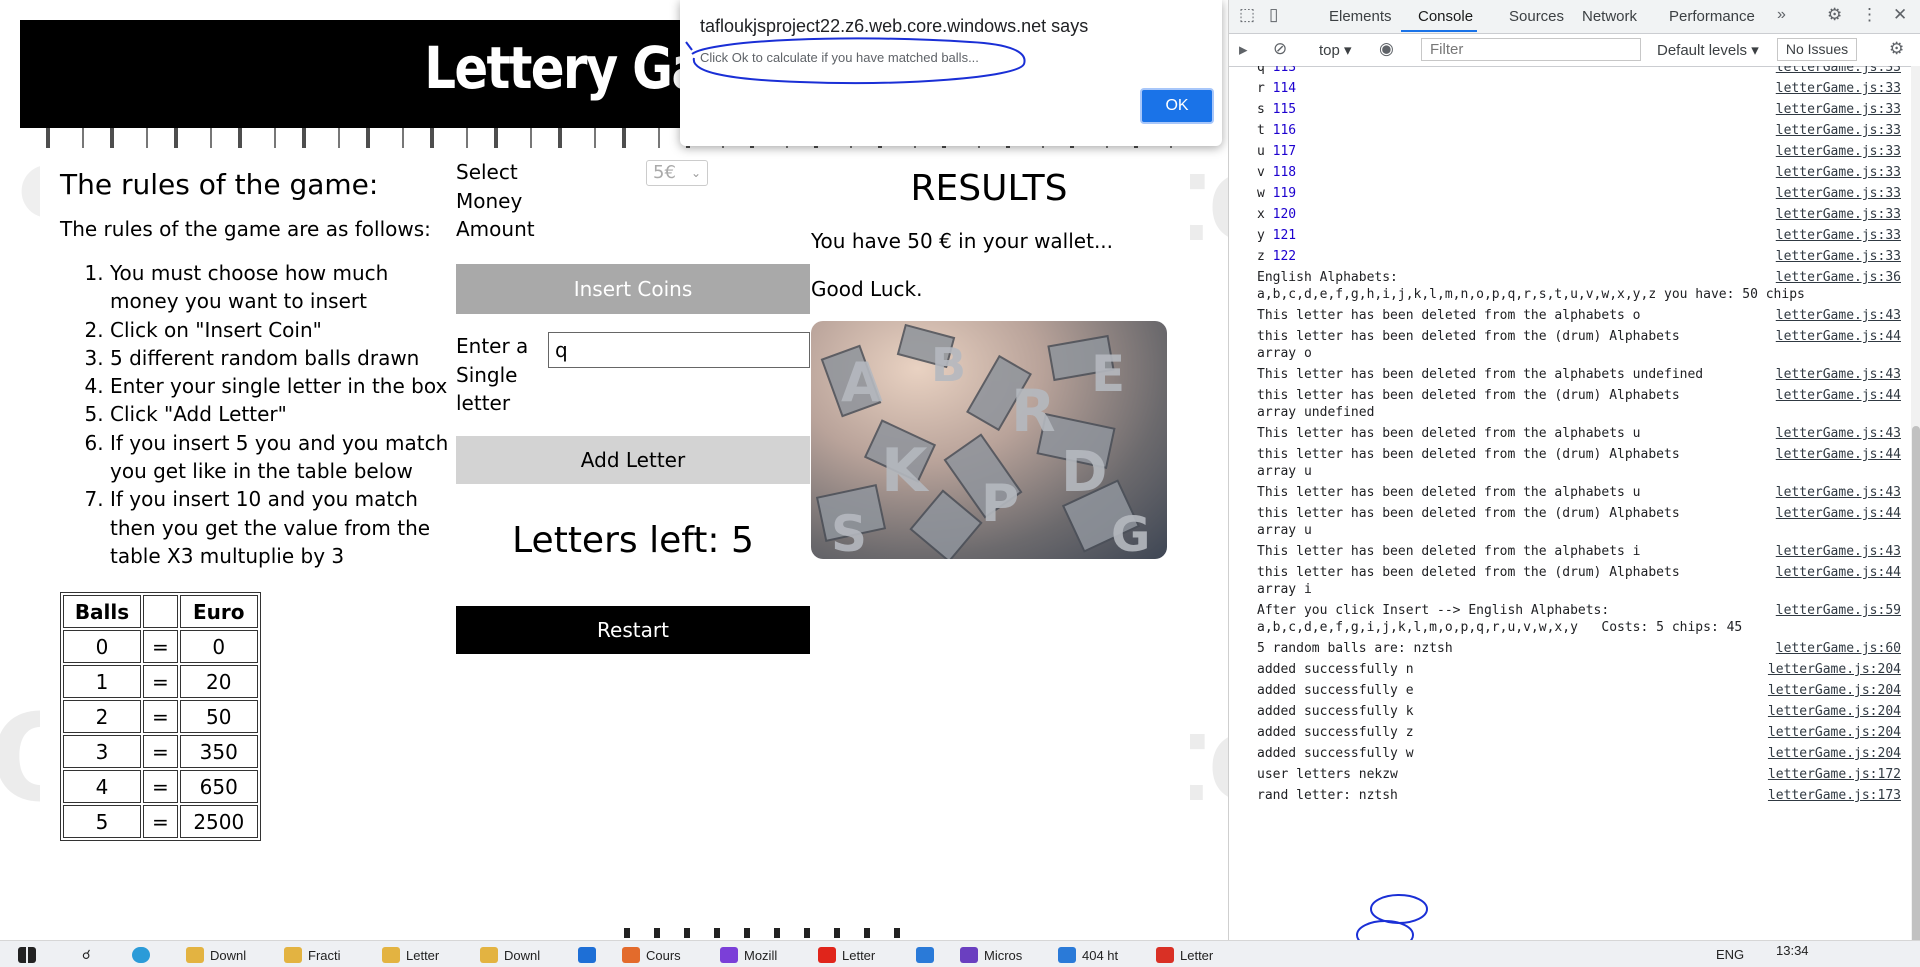 Image resolution: width=1920 pixels, height=967 pixels. I want to click on cell-euro: 20, so click(218, 682).